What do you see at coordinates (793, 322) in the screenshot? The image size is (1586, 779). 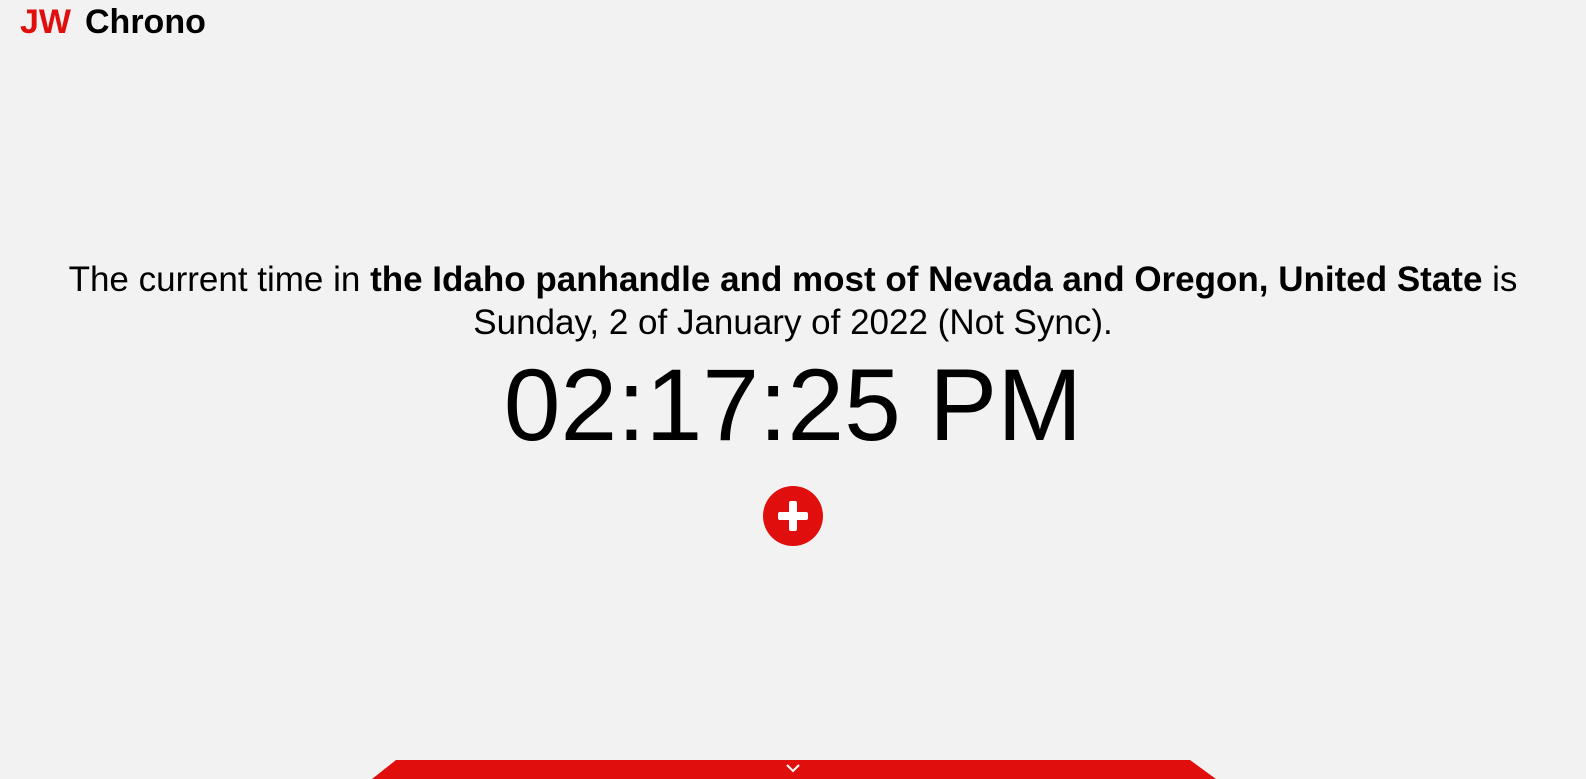 I see `current-date: Sunday, 2 of January of 2022 (Not Sync).` at bounding box center [793, 322].